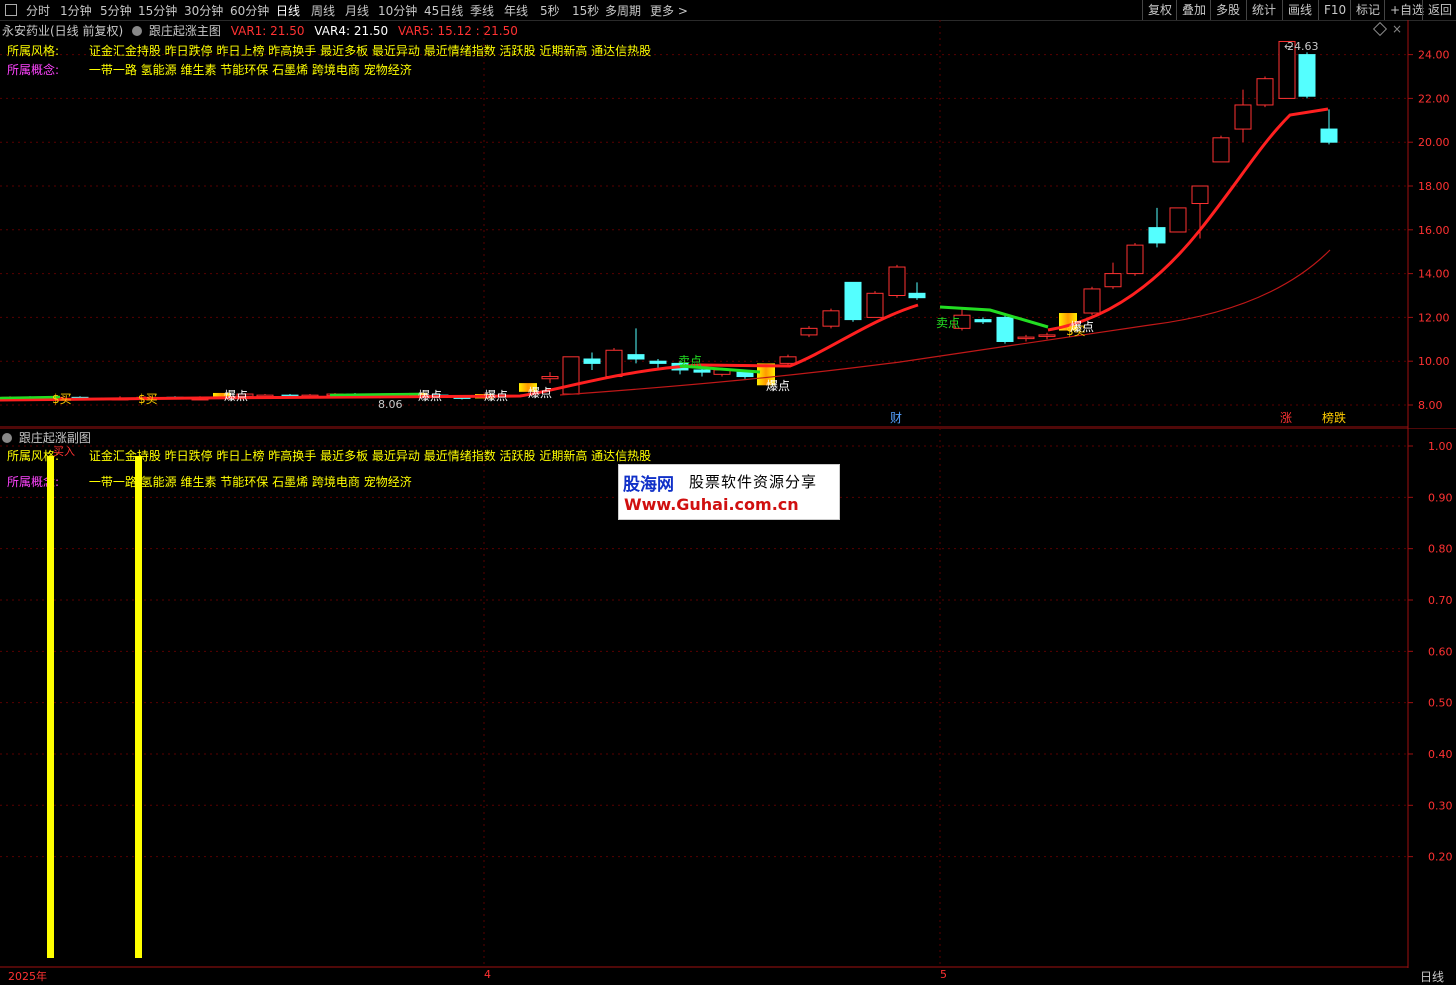  Describe the element at coordinates (27, 976) in the screenshot. I see `x-label-year: 2025年` at that location.